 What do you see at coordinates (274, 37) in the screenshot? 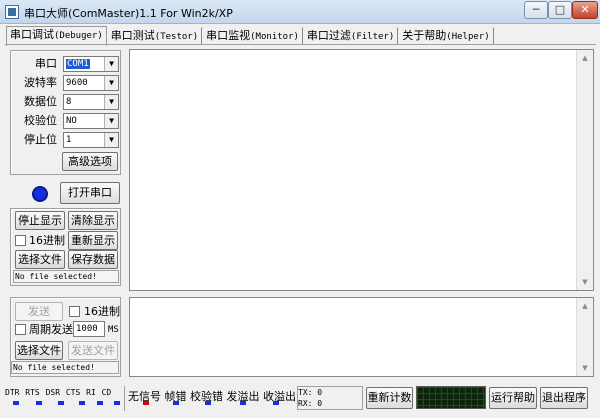
I see `tab-sublabel: (Monitor)` at bounding box center [274, 37].